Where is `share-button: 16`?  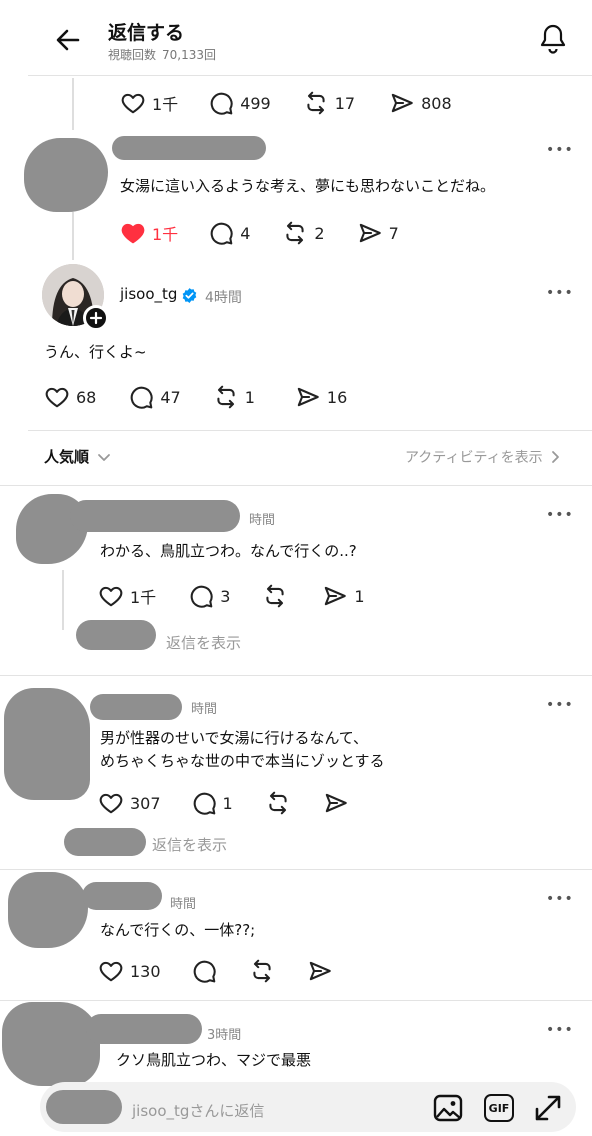 share-button: 16 is located at coordinates (321, 397).